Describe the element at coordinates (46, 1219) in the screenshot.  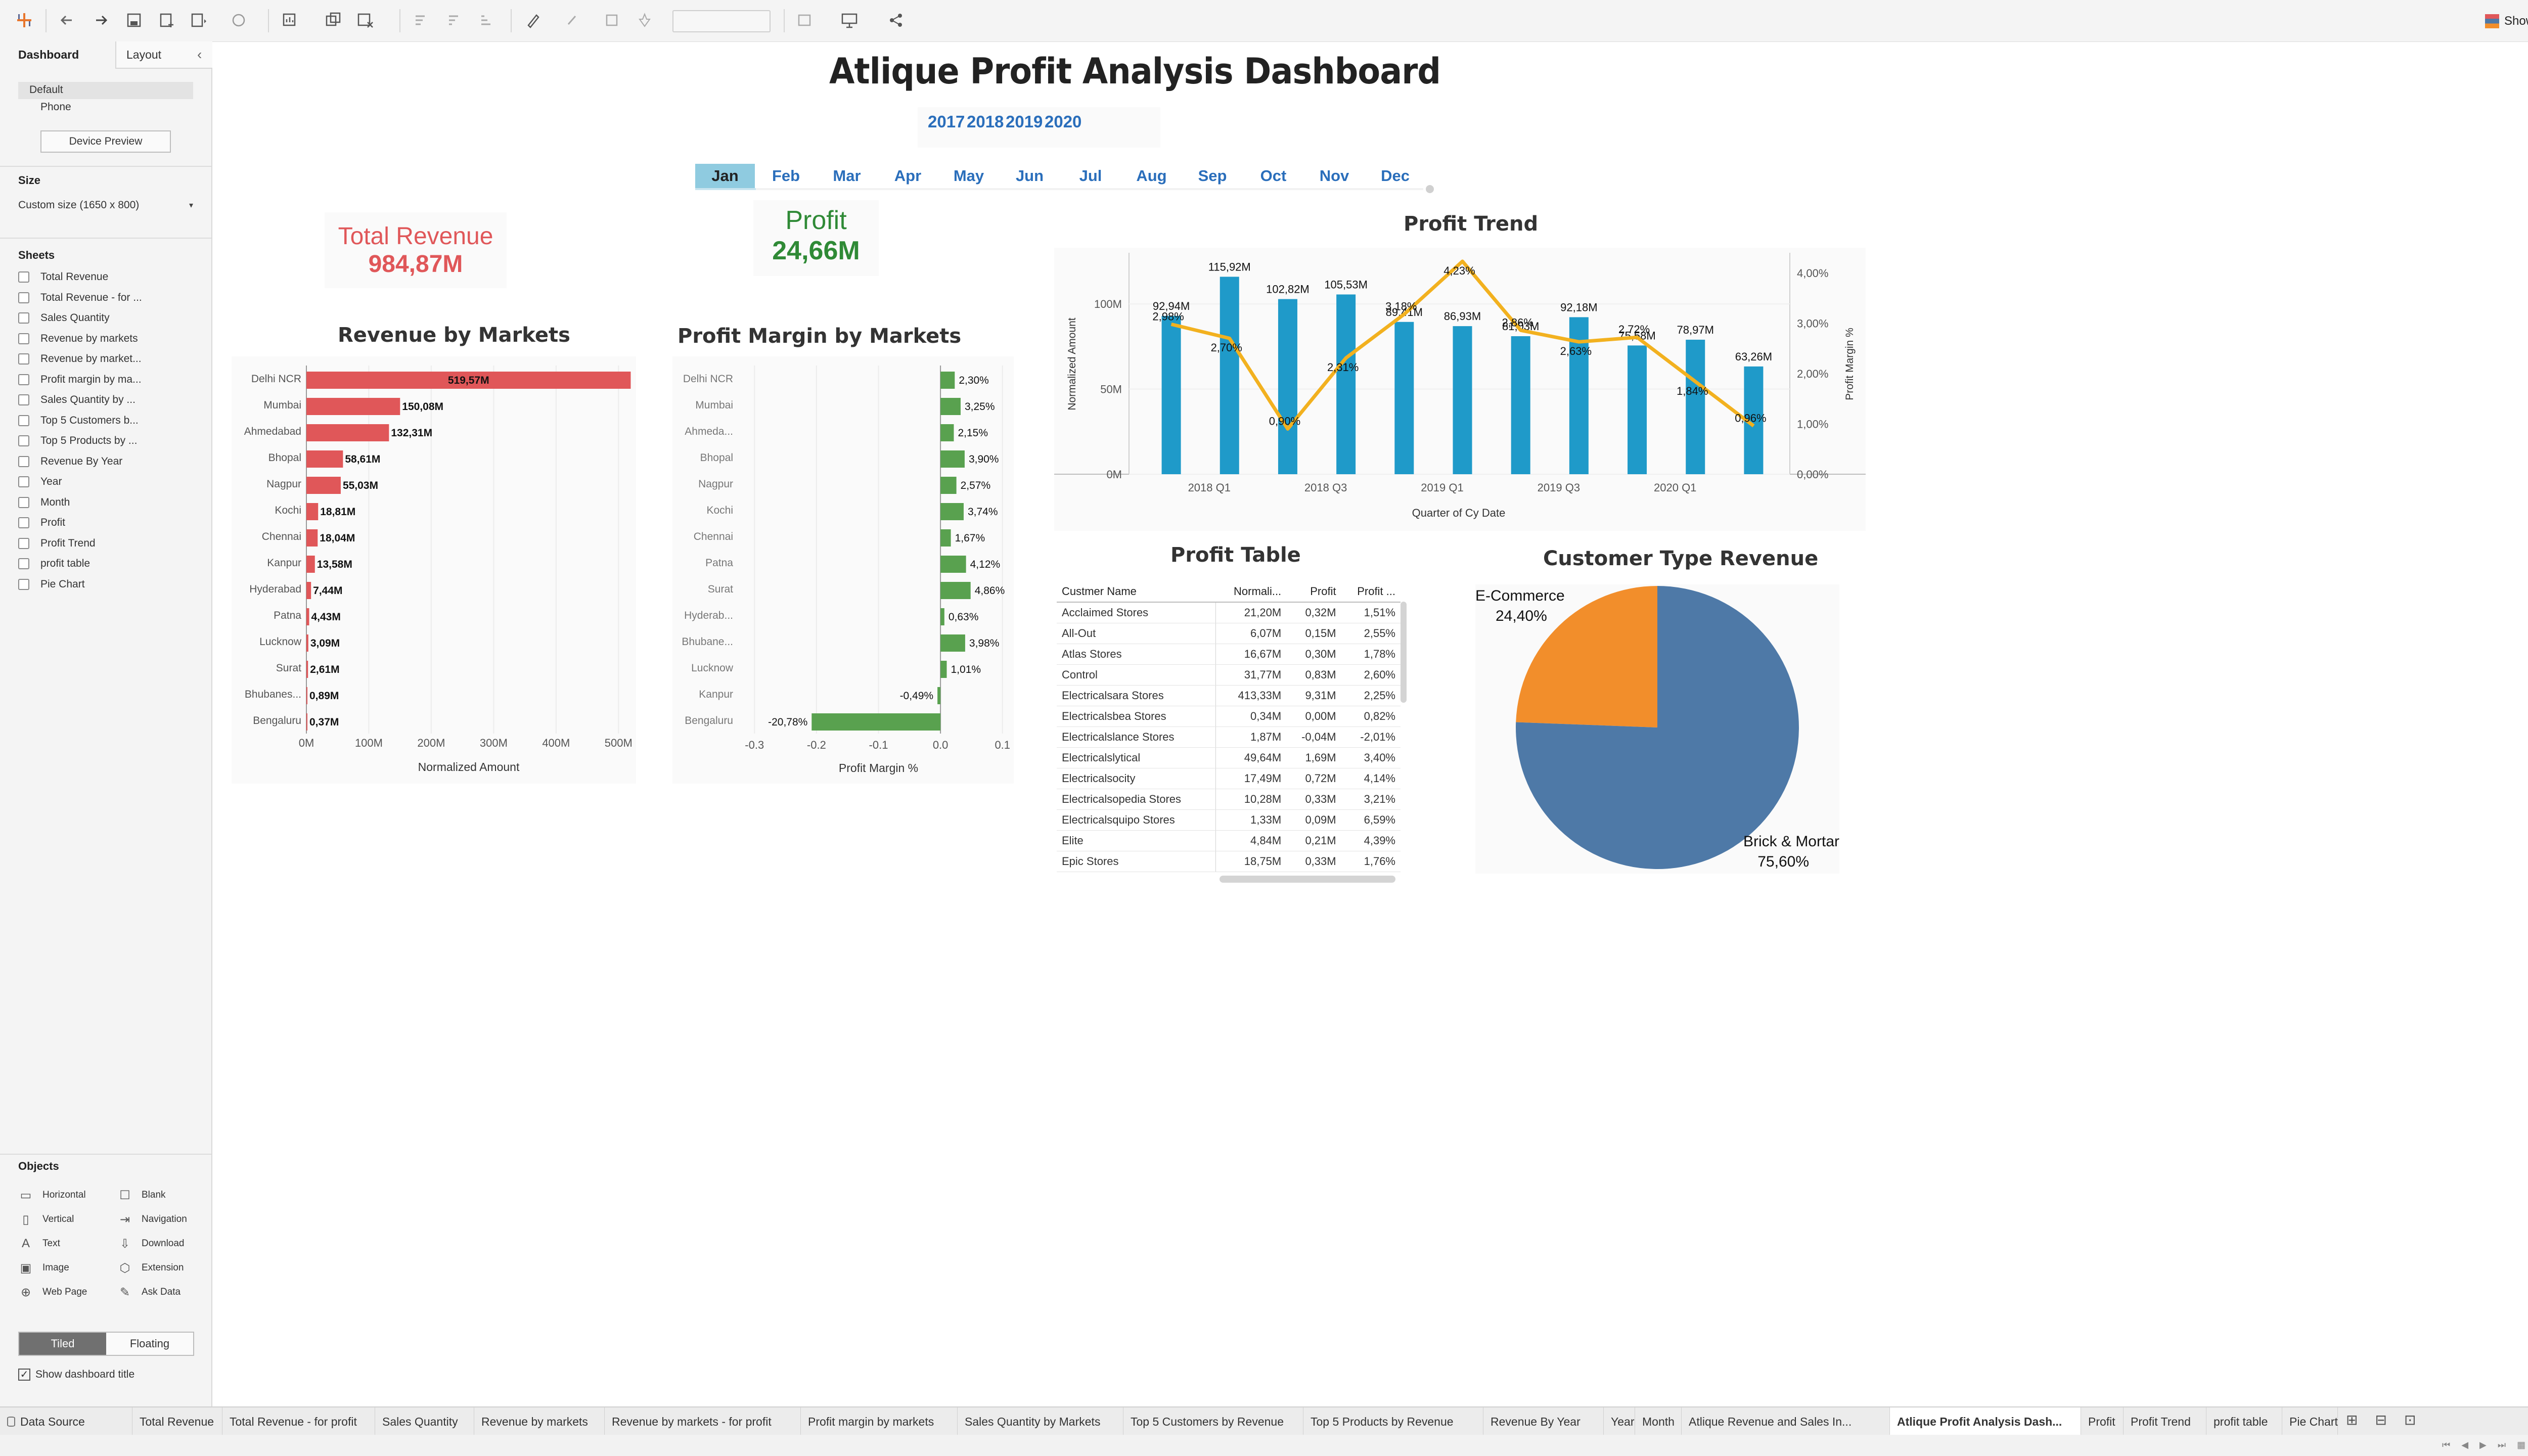
I see `object-vertical-container: ▯ Vertical` at that location.